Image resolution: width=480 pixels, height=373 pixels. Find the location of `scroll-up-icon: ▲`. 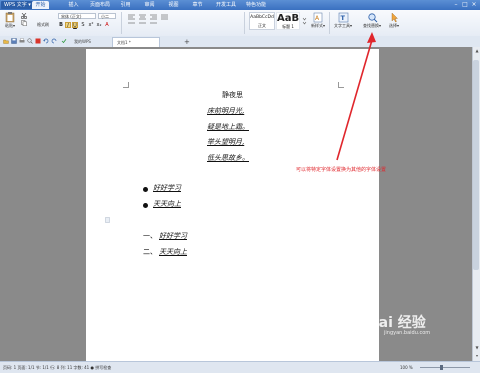

scroll-up-icon: ▲ is located at coordinates (477, 51).